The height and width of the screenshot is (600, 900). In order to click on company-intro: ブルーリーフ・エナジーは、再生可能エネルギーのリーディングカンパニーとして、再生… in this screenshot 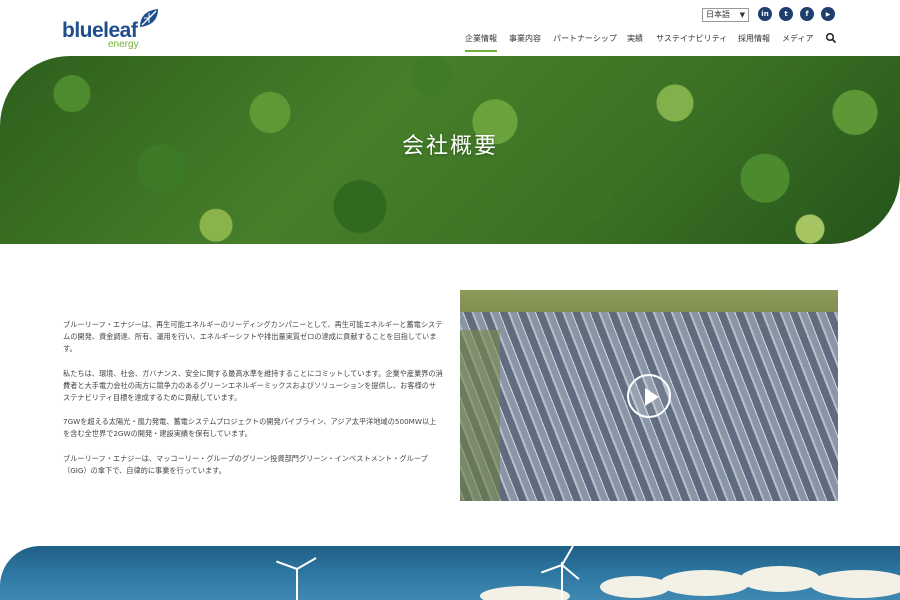, I will do `click(253, 404)`.